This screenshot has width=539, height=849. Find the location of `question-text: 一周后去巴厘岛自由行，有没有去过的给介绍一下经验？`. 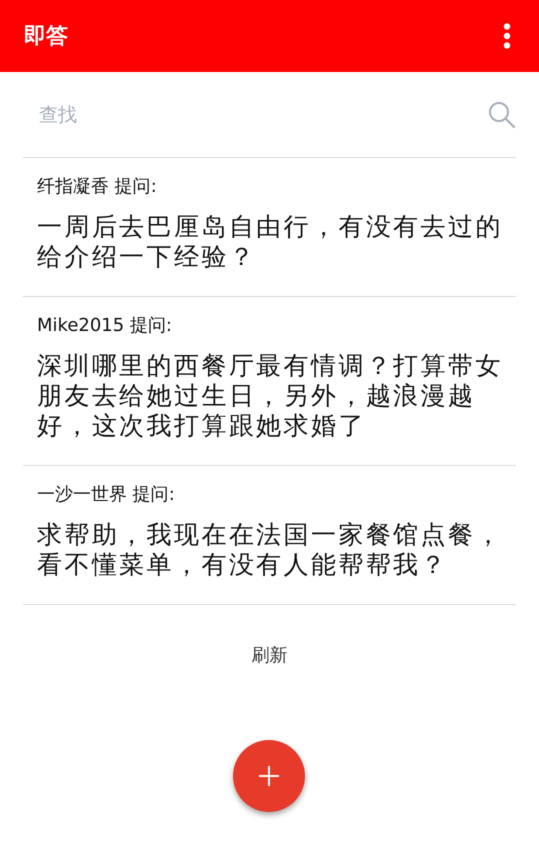

question-text: 一周后去巴厘岛自由行，有没有去过的给介绍一下经验？ is located at coordinates (273, 242).